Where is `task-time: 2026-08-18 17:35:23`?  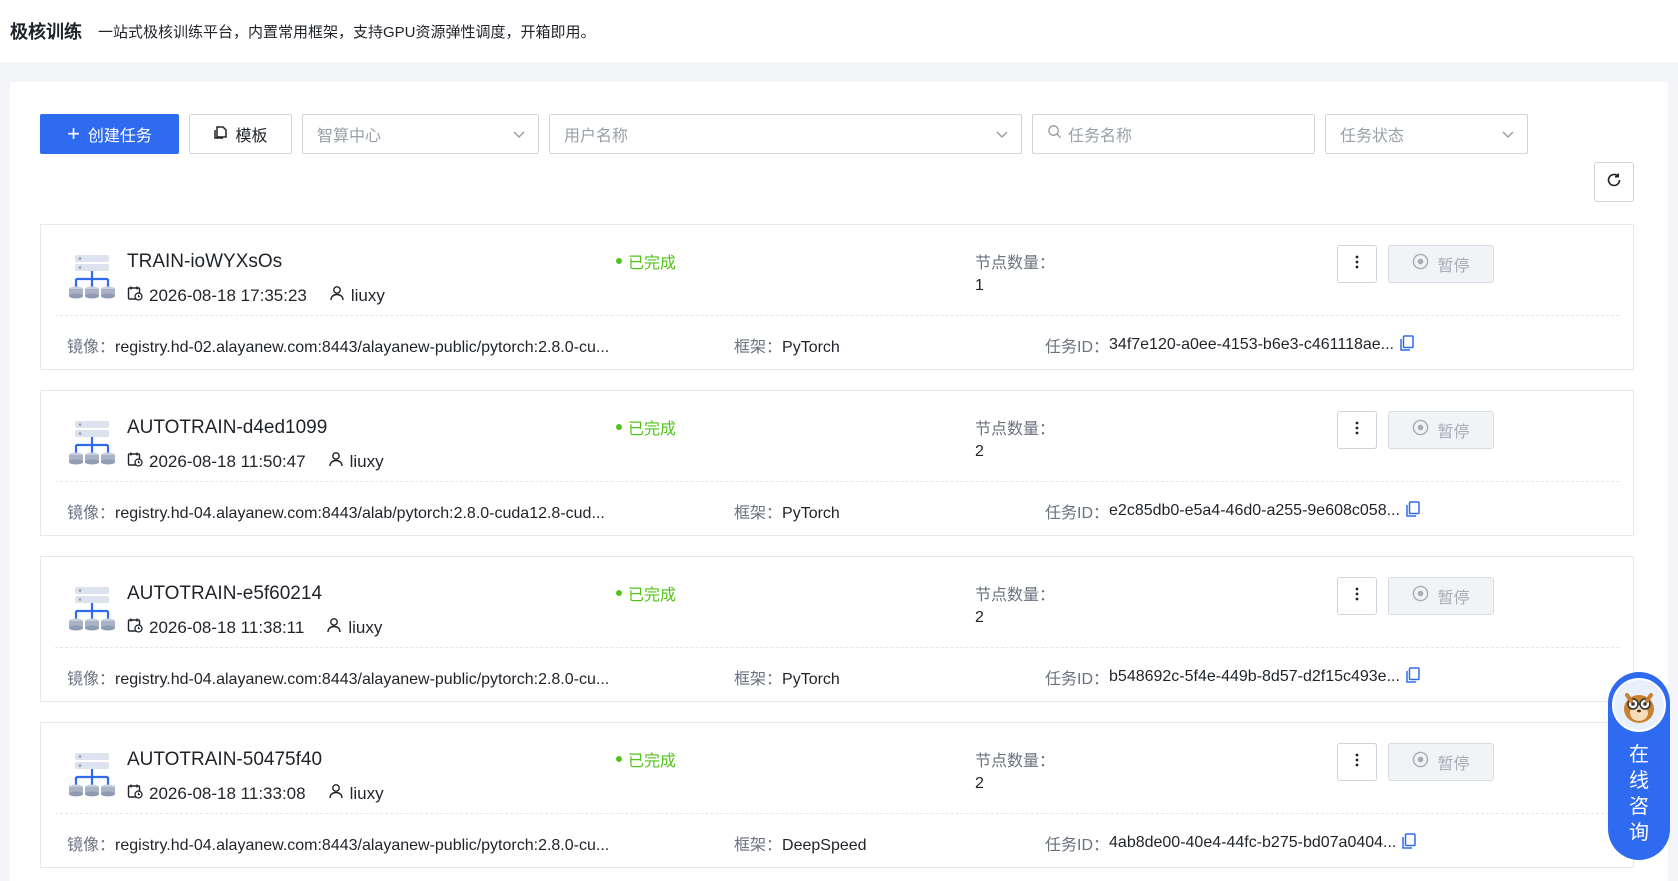 task-time: 2026-08-18 17:35:23 is located at coordinates (217, 295).